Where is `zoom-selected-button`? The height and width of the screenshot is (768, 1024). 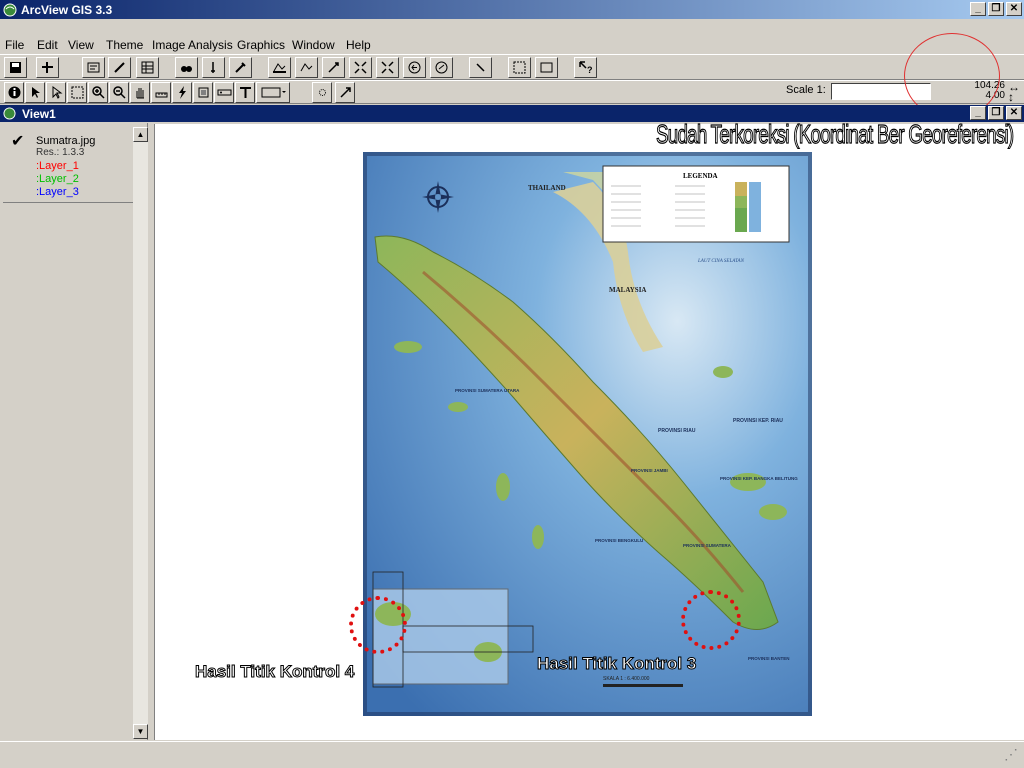
zoom-selected-button is located at coordinates (333, 67).